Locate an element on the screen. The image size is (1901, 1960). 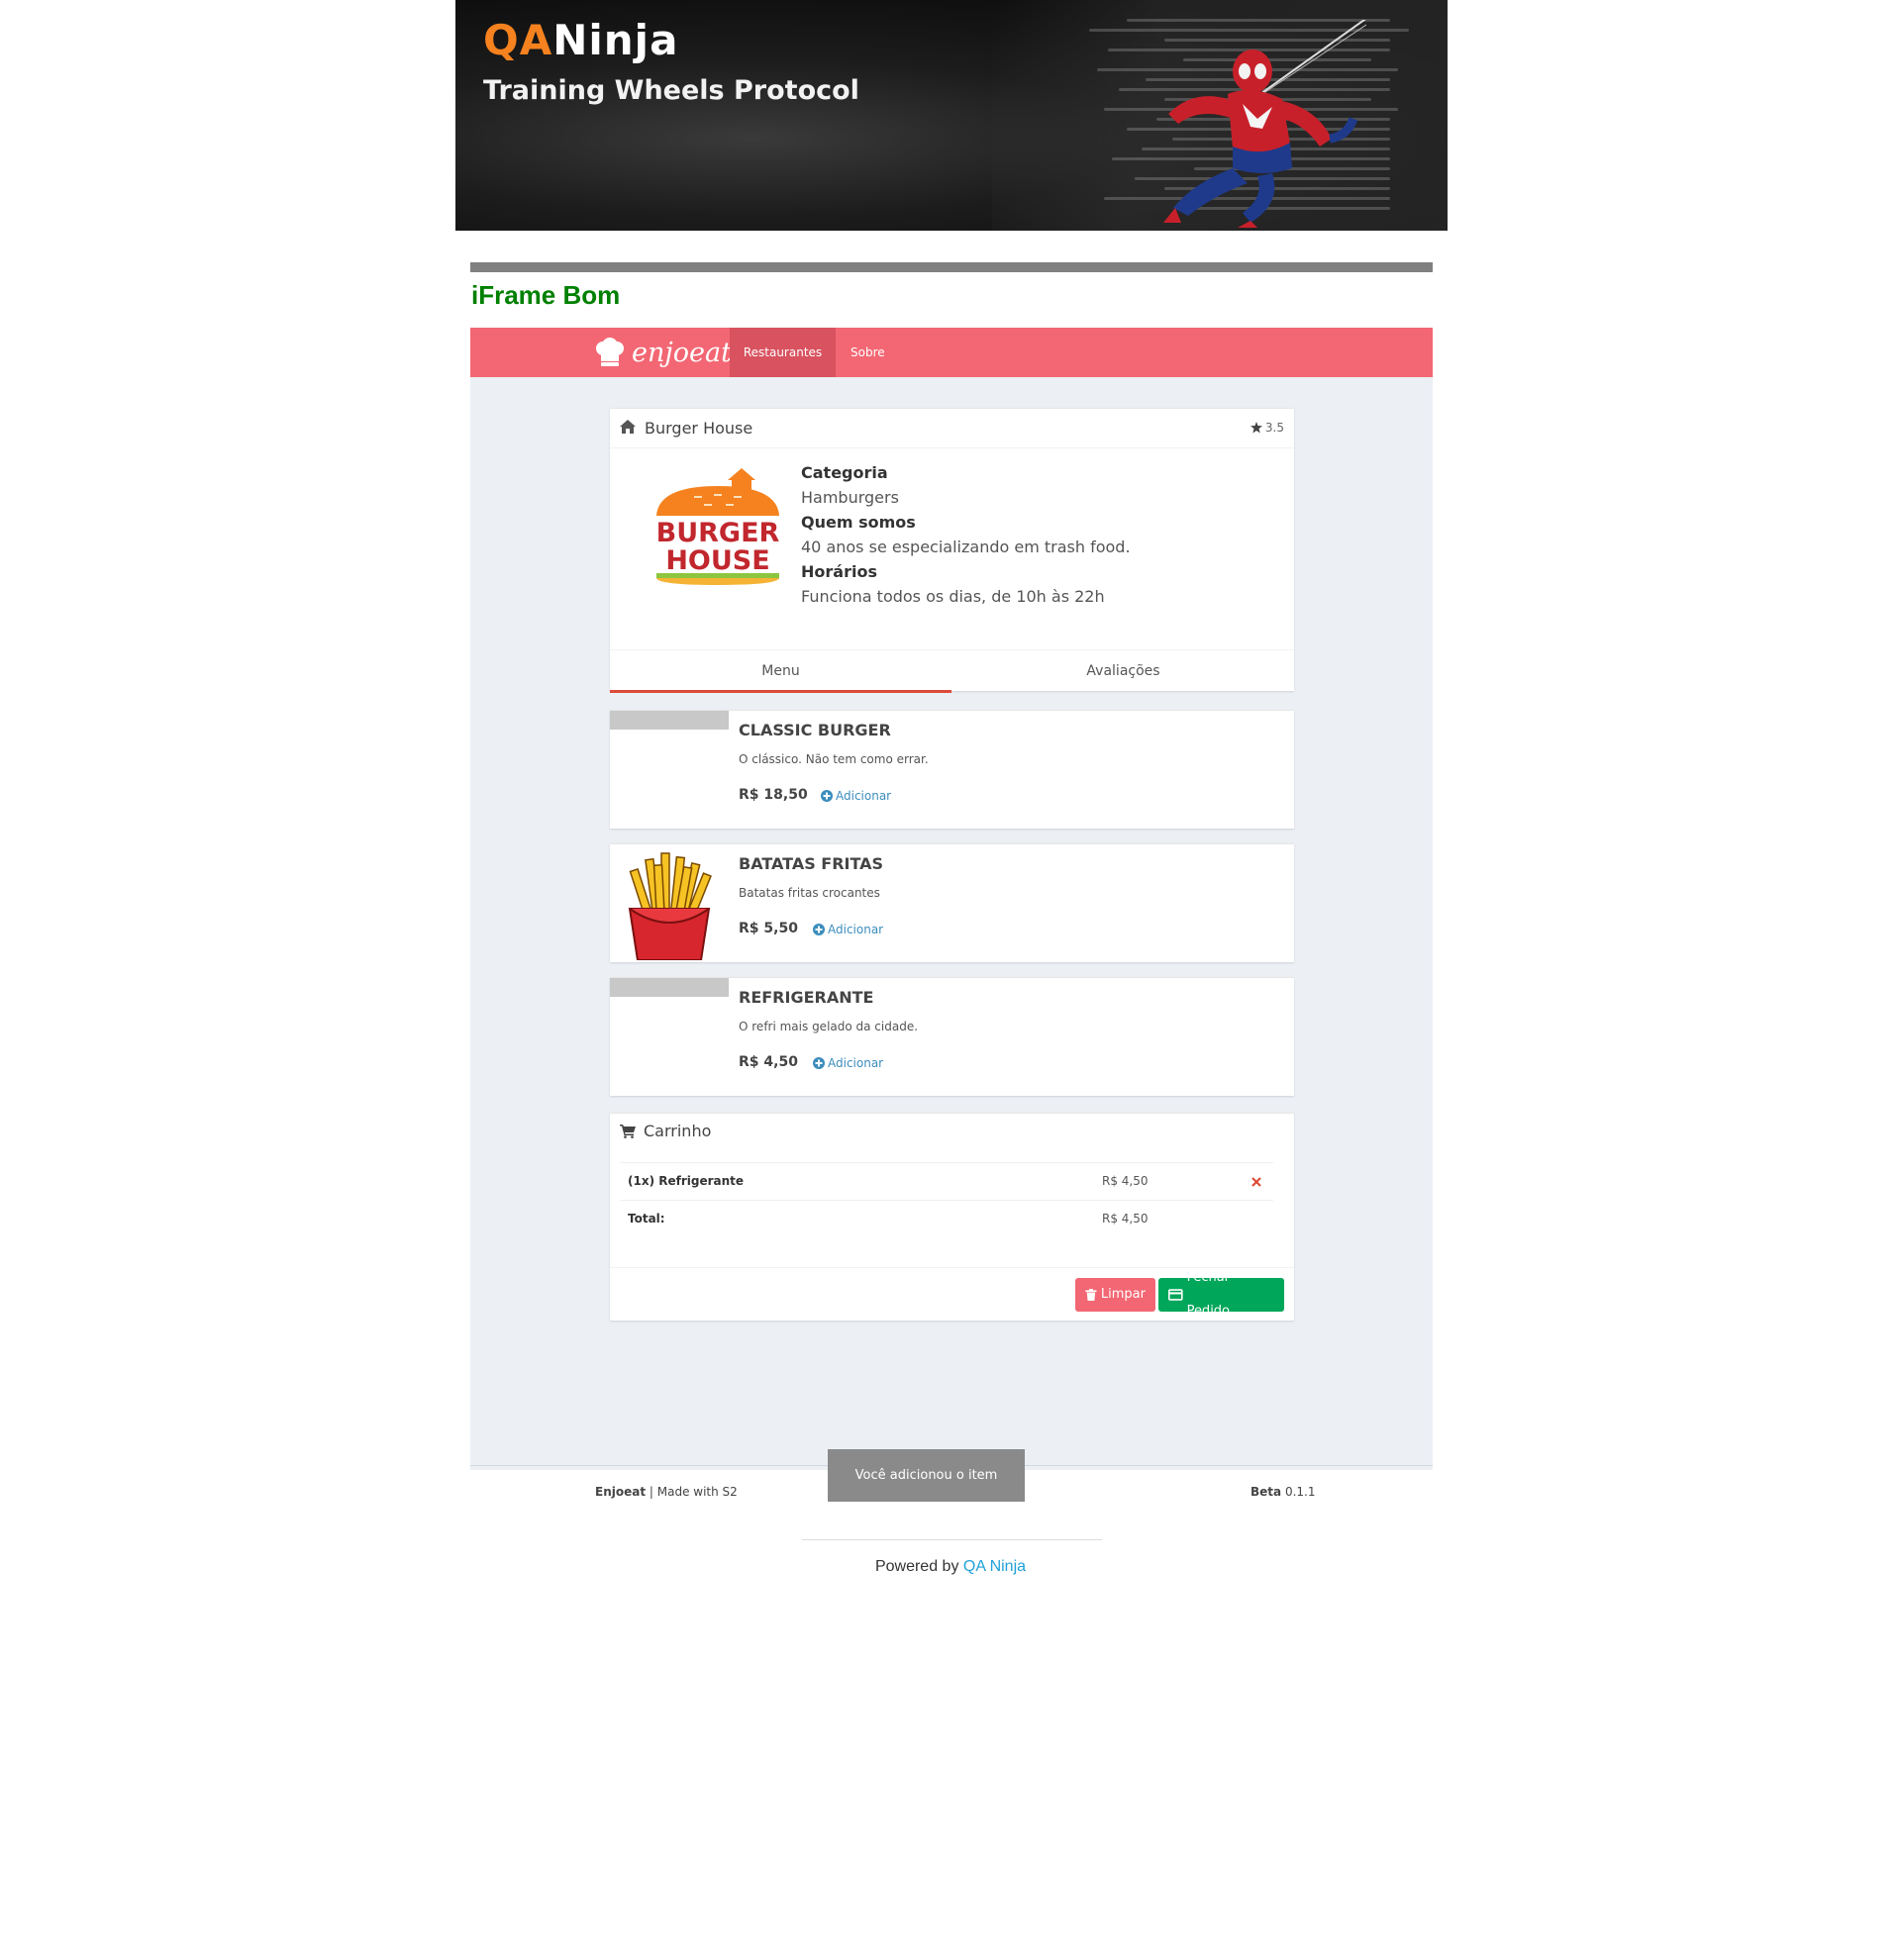
checkout-button: Fechar Pedido is located at coordinates (1221, 1294).